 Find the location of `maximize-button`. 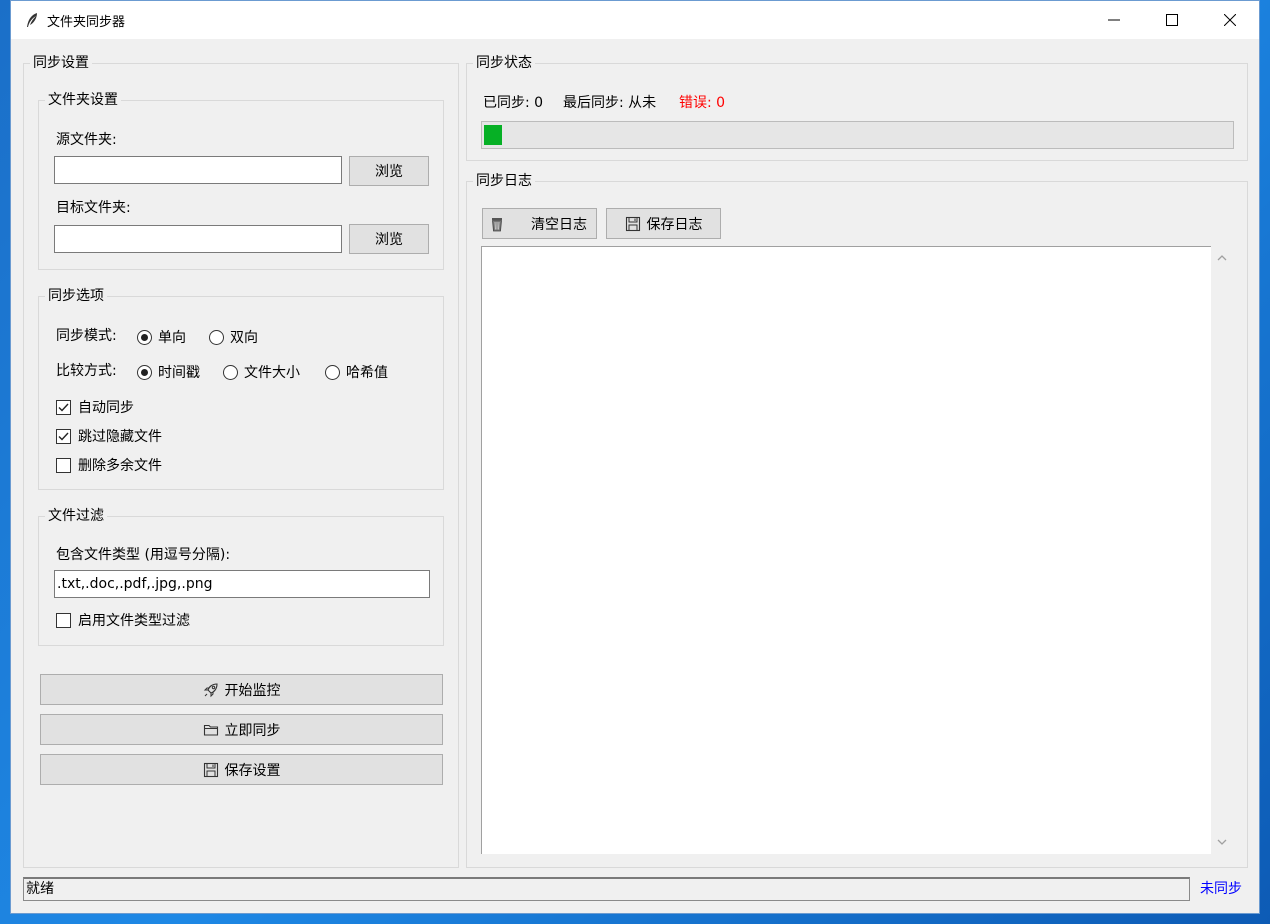

maximize-button is located at coordinates (1172, 20).